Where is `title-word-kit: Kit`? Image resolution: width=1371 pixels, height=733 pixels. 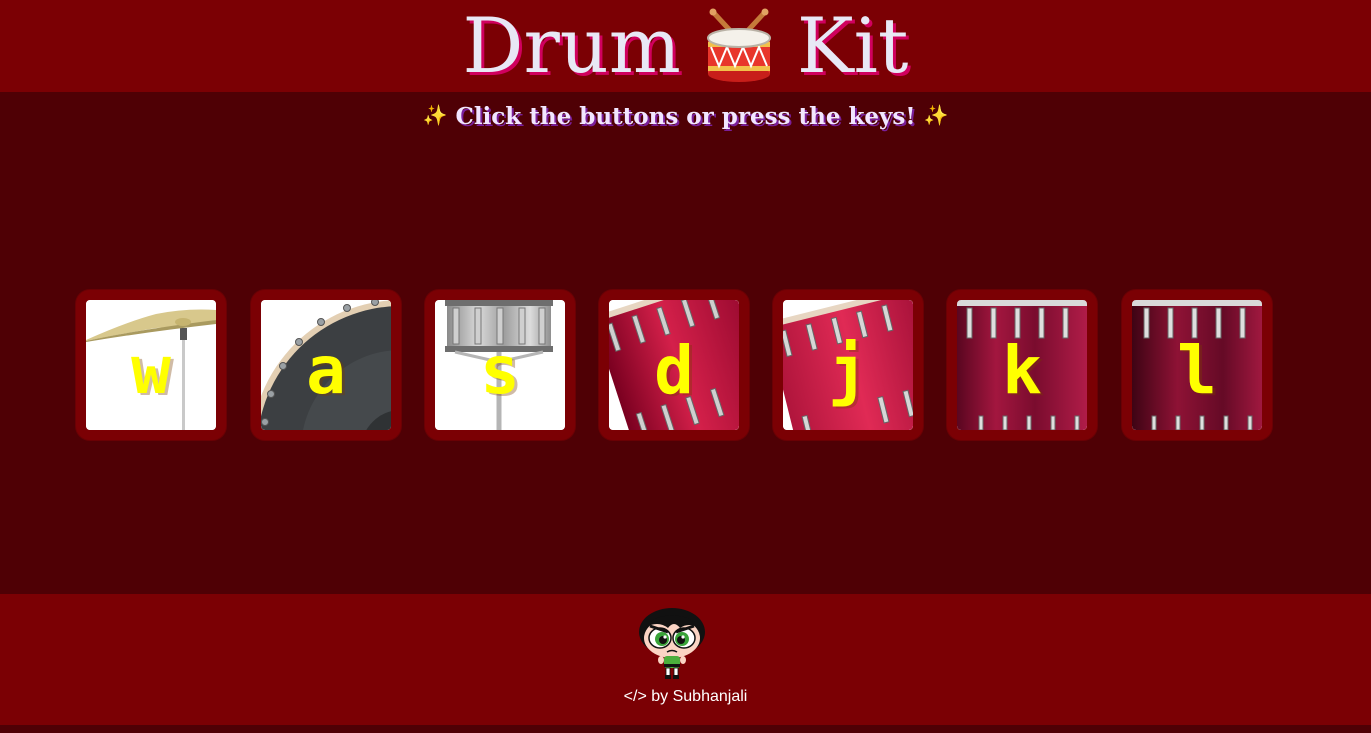 title-word-kit: Kit is located at coordinates (852, 45).